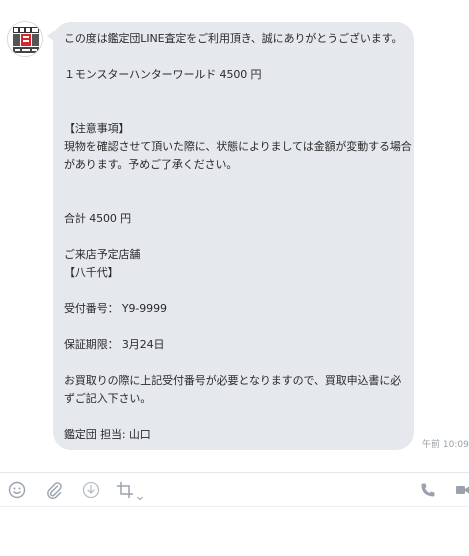  I want to click on avatar, so click(25, 39).